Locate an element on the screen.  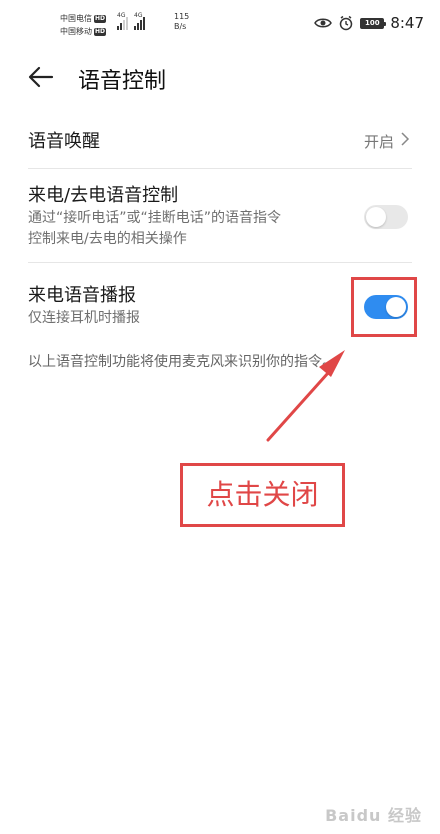
annotation-highlight-box is located at coordinates (384, 307).